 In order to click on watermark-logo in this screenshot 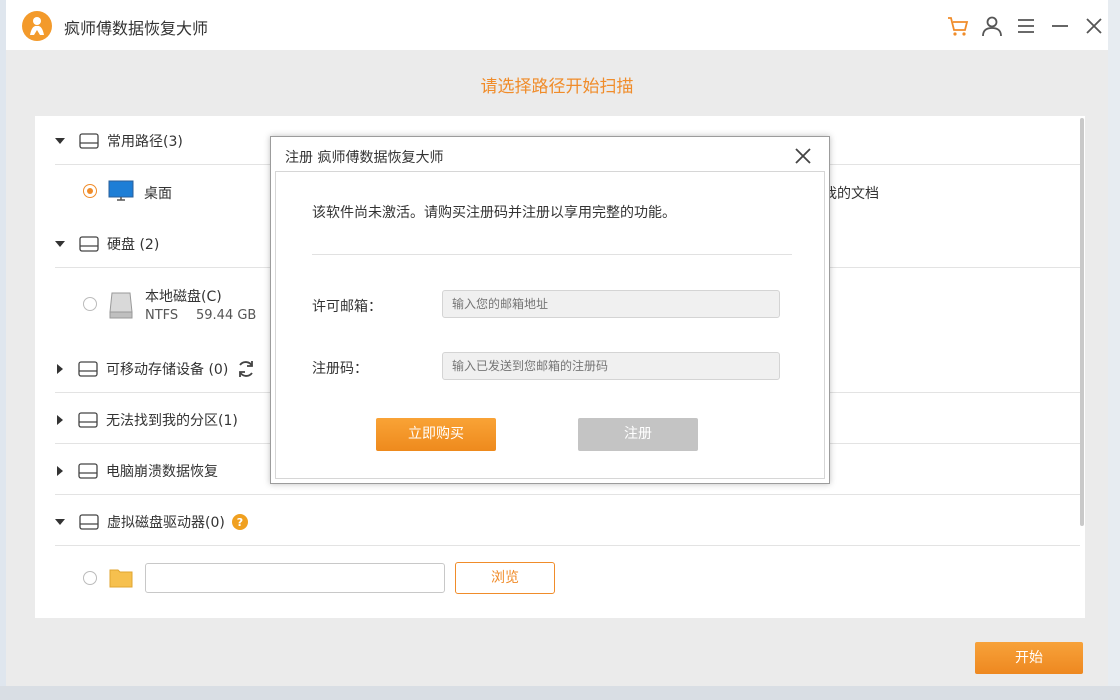, I will do `click(1059, 670)`.